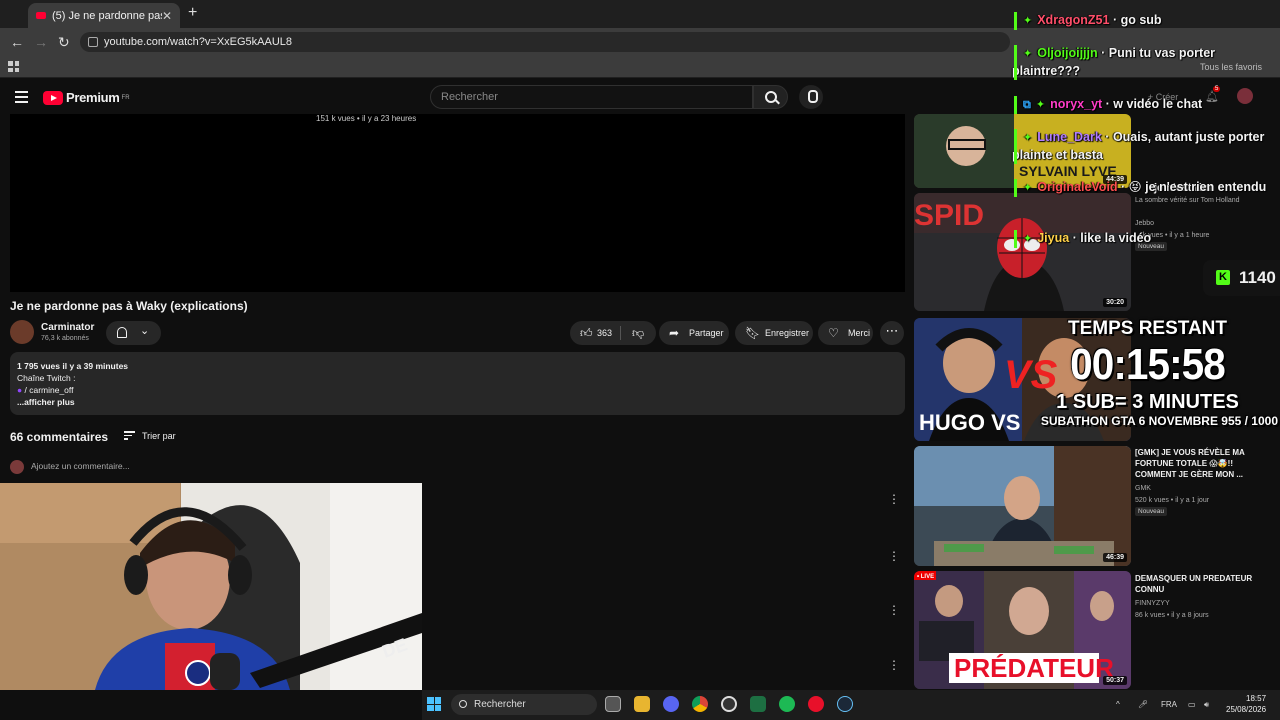  Describe the element at coordinates (463, 704) in the screenshot. I see `search-icon` at that location.